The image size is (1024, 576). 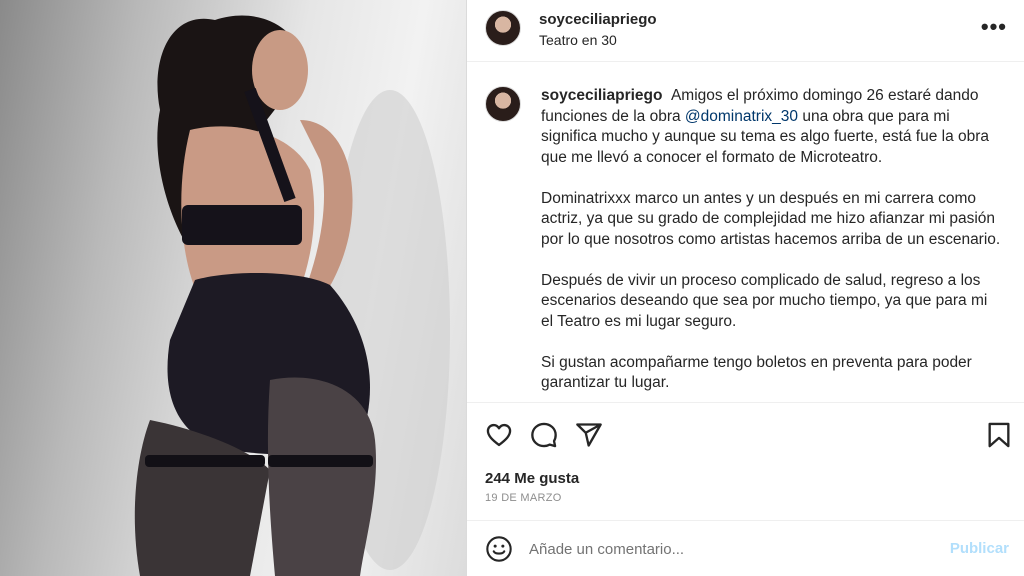 What do you see at coordinates (741, 116) in the screenshot?
I see `mention-link: @dominatrix_30` at bounding box center [741, 116].